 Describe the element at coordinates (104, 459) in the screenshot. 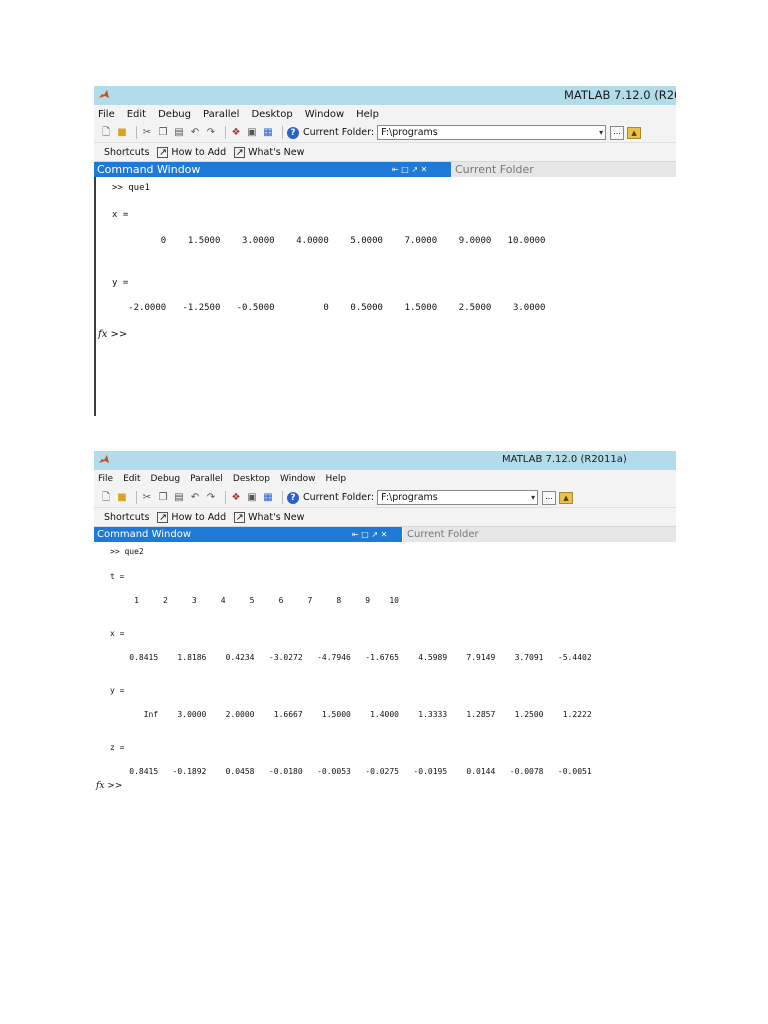

I see `matlab-logo-icon` at that location.